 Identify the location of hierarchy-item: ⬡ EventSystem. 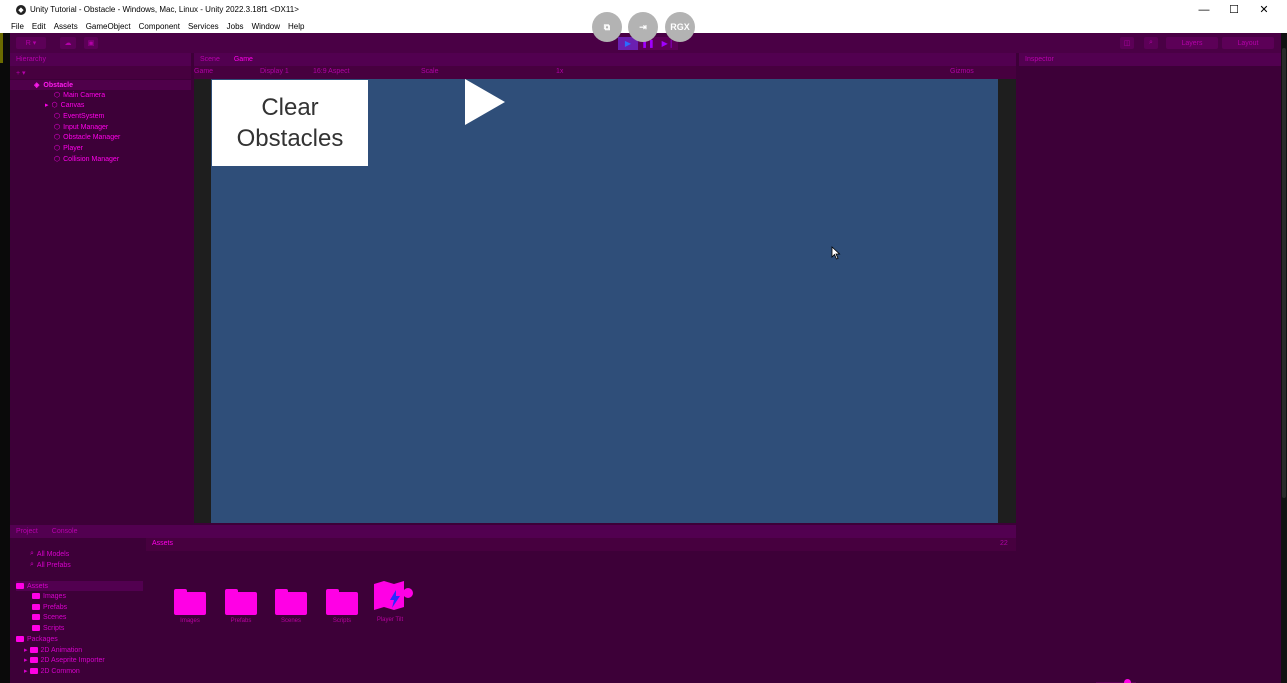
(79, 116).